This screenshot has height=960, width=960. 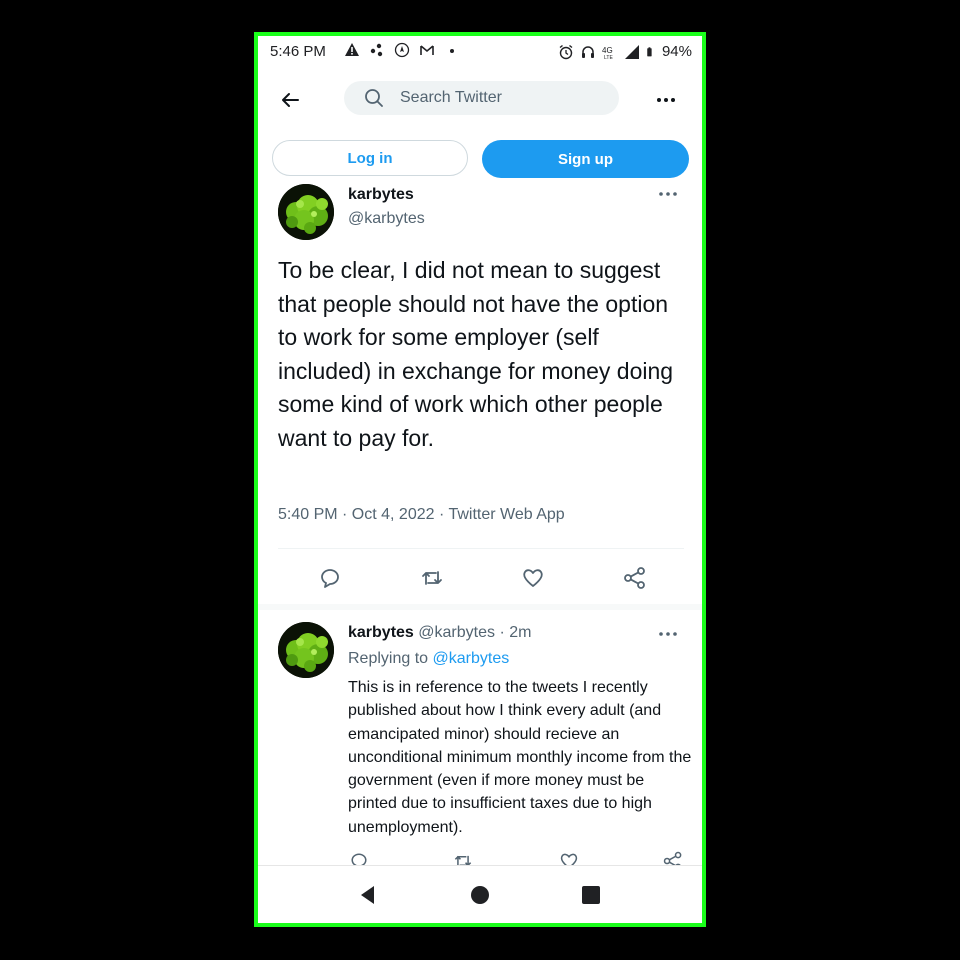 What do you see at coordinates (500, 98) in the screenshot?
I see `search-input` at bounding box center [500, 98].